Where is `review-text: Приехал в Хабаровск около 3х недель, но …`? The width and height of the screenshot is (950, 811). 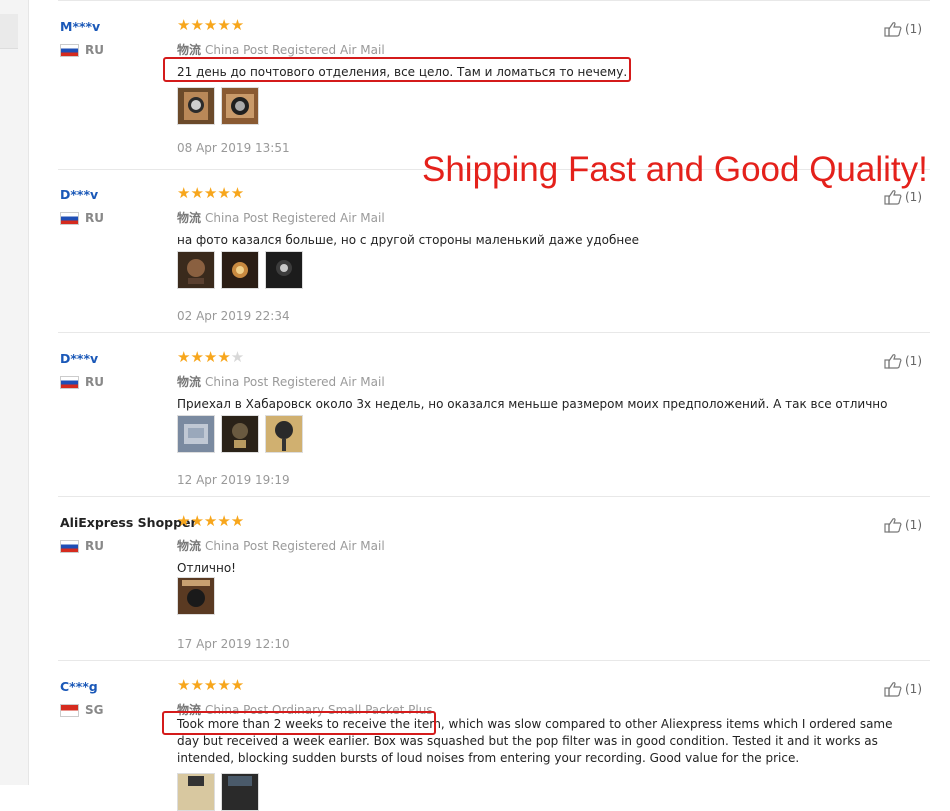
review-text: Приехал в Хабаровск около 3х недель, но … is located at coordinates (532, 404).